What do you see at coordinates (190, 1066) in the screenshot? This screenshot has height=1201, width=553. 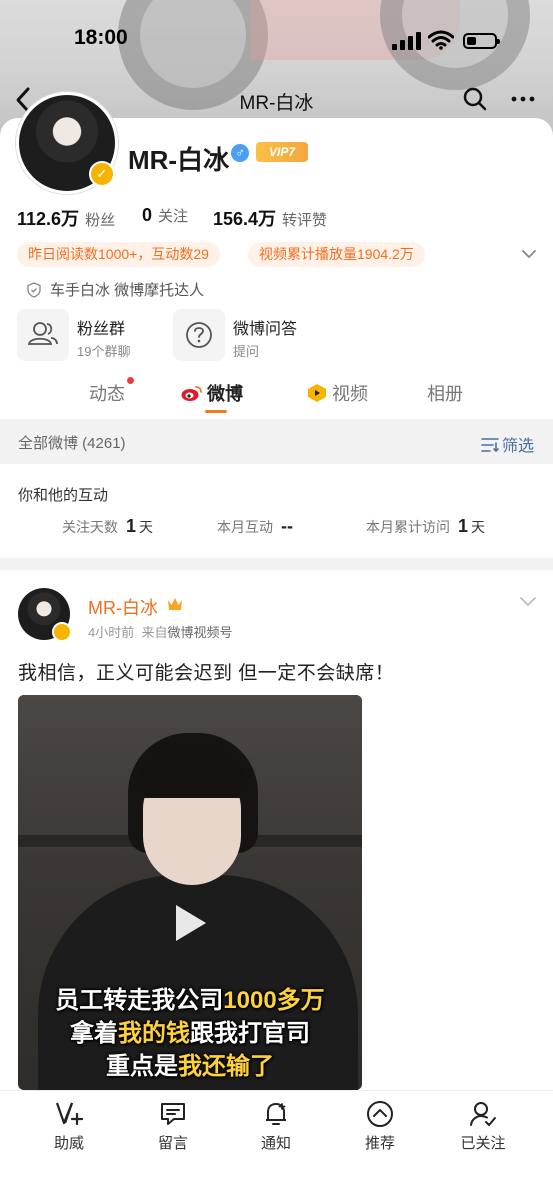 I see `video-caption-line: 重点是我还输了` at bounding box center [190, 1066].